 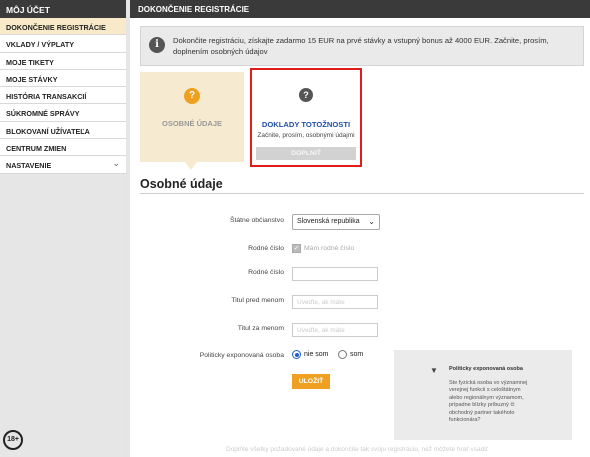 What do you see at coordinates (296, 248) in the screenshot?
I see `has-birth-number-checkbox: ✓` at bounding box center [296, 248].